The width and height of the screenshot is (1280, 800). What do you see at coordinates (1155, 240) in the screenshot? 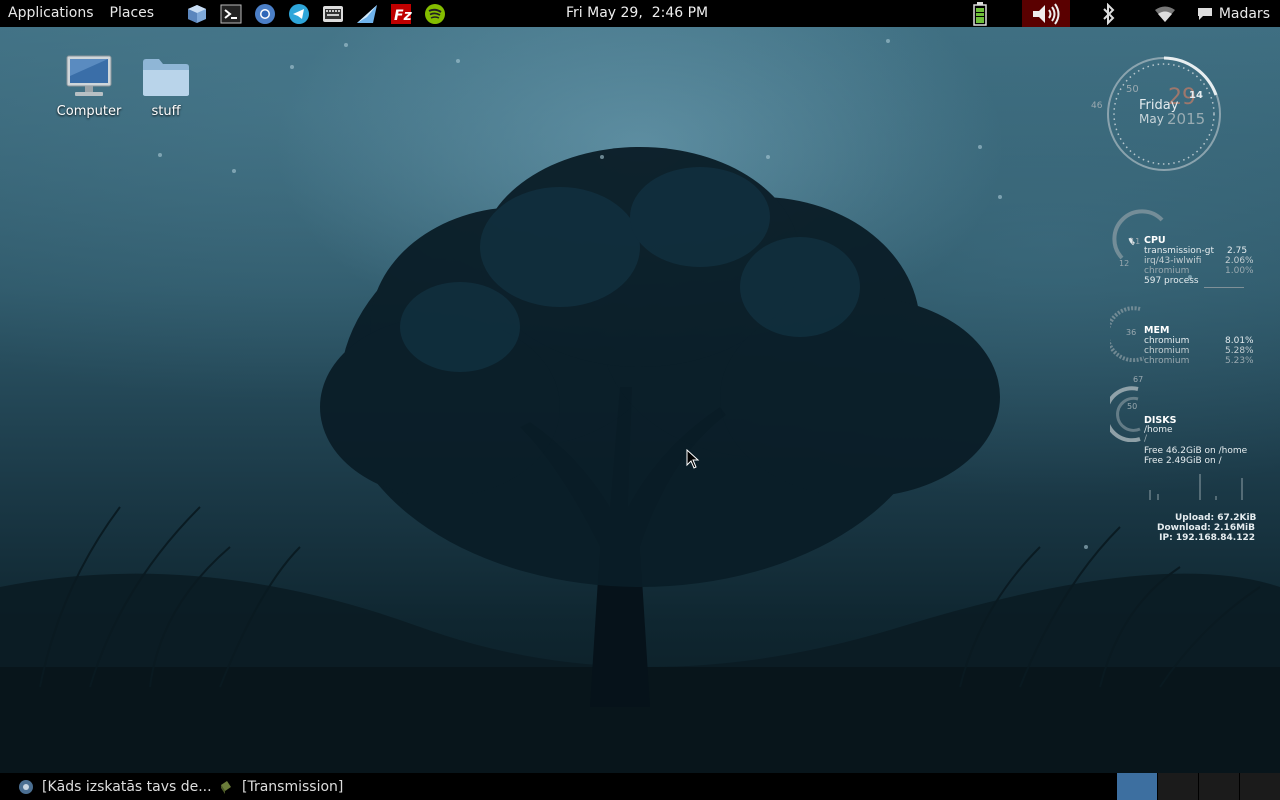
I see `cpu-title: CPU` at bounding box center [1155, 240].